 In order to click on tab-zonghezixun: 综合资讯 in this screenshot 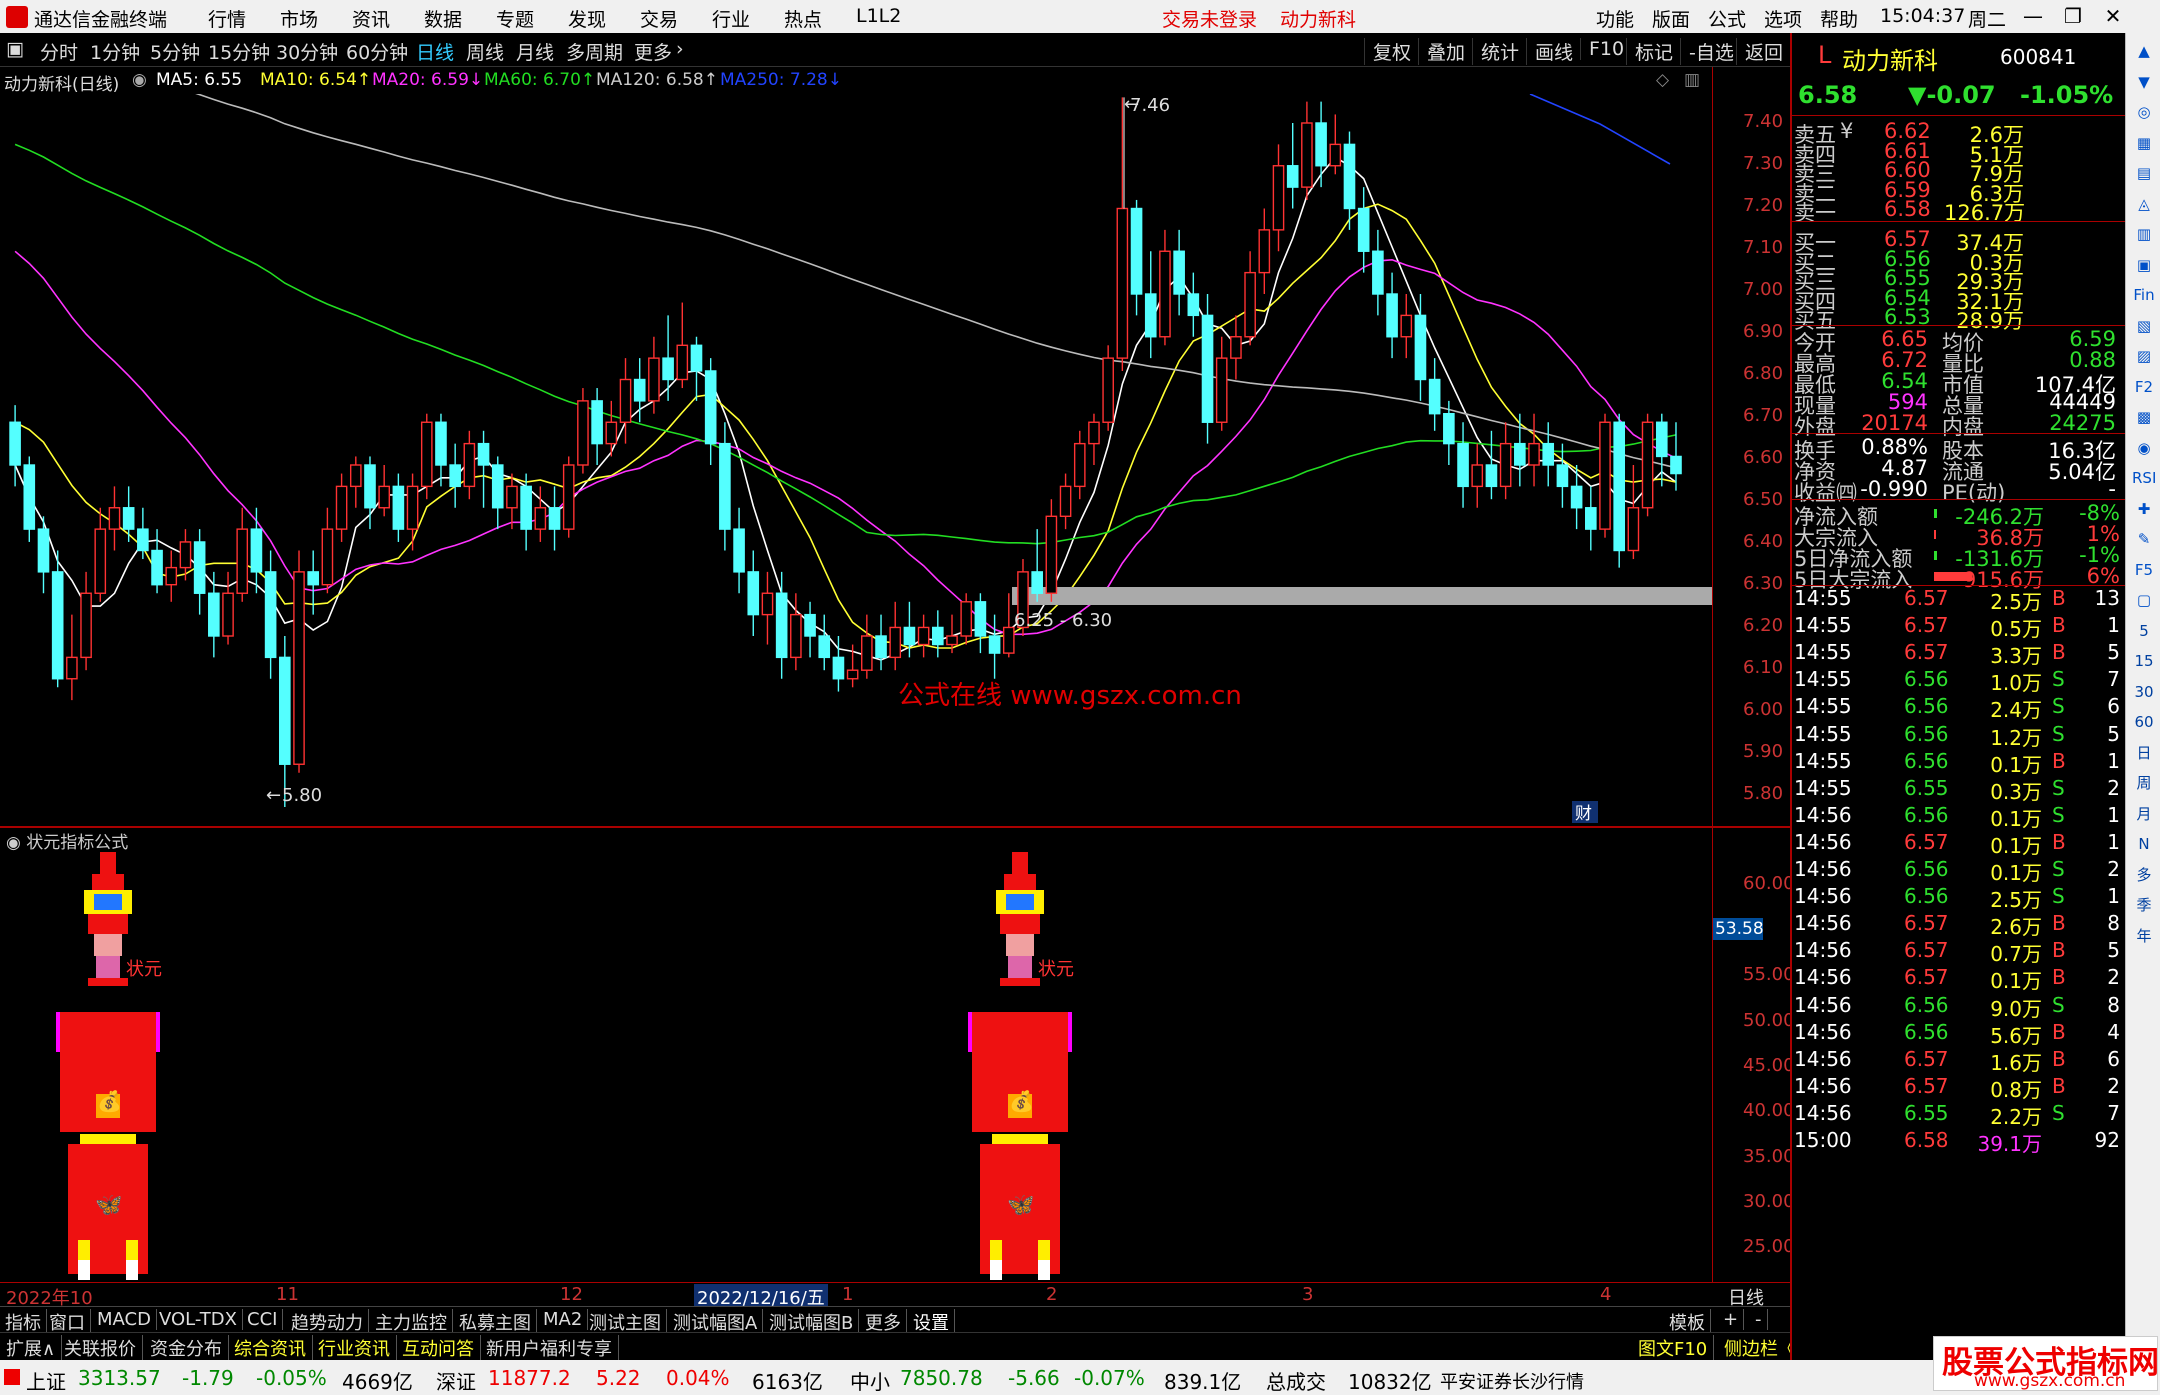, I will do `click(270, 1348)`.